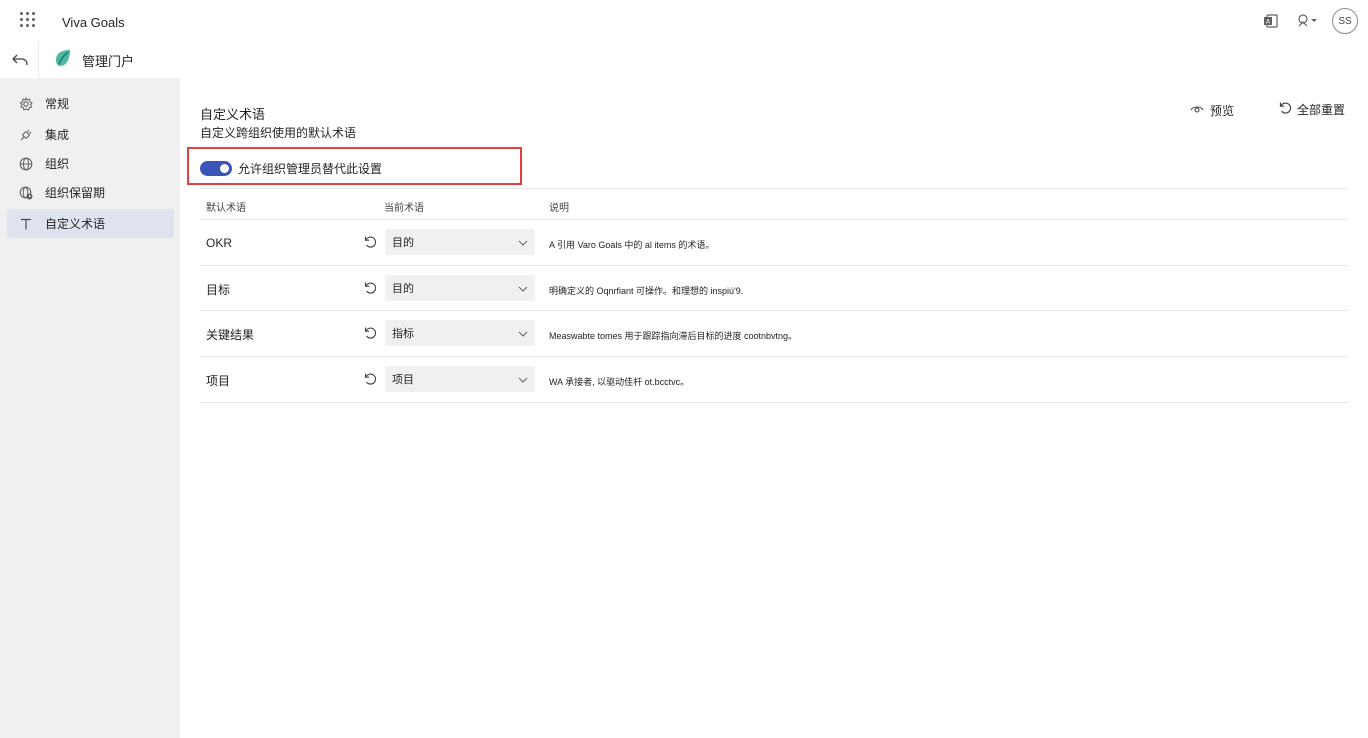  What do you see at coordinates (20, 60) in the screenshot?
I see `back-arrow-icon` at bounding box center [20, 60].